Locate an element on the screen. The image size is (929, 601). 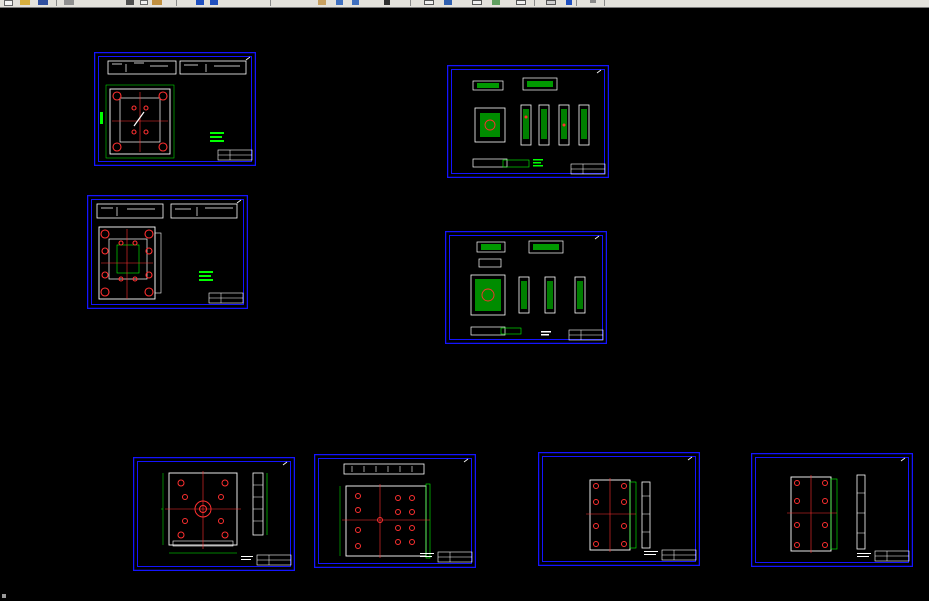
calculator-icon is located at coordinates (551, 2).